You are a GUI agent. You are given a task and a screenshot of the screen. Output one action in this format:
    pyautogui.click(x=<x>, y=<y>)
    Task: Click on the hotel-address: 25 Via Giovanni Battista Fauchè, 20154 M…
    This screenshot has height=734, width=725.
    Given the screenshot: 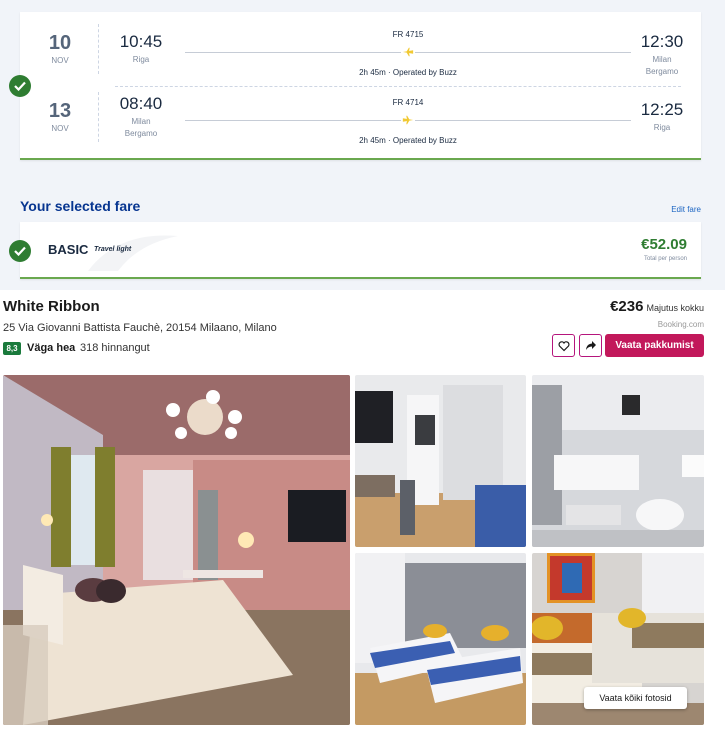 What is the action you would take?
    pyautogui.click(x=140, y=328)
    